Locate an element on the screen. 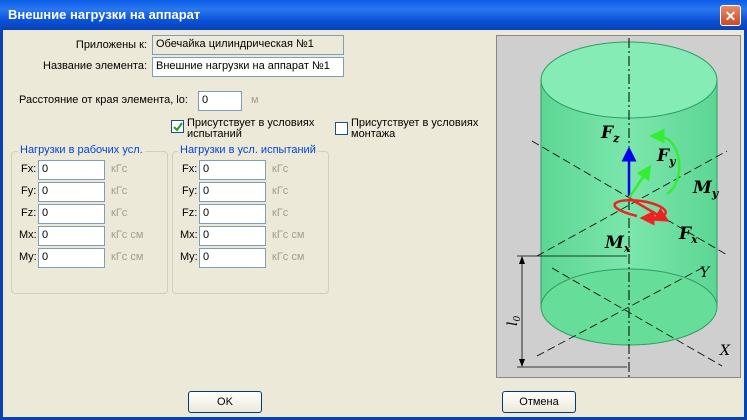 The width and height of the screenshot is (747, 420). working-mx-label: Mx: is located at coordinates (28, 235).